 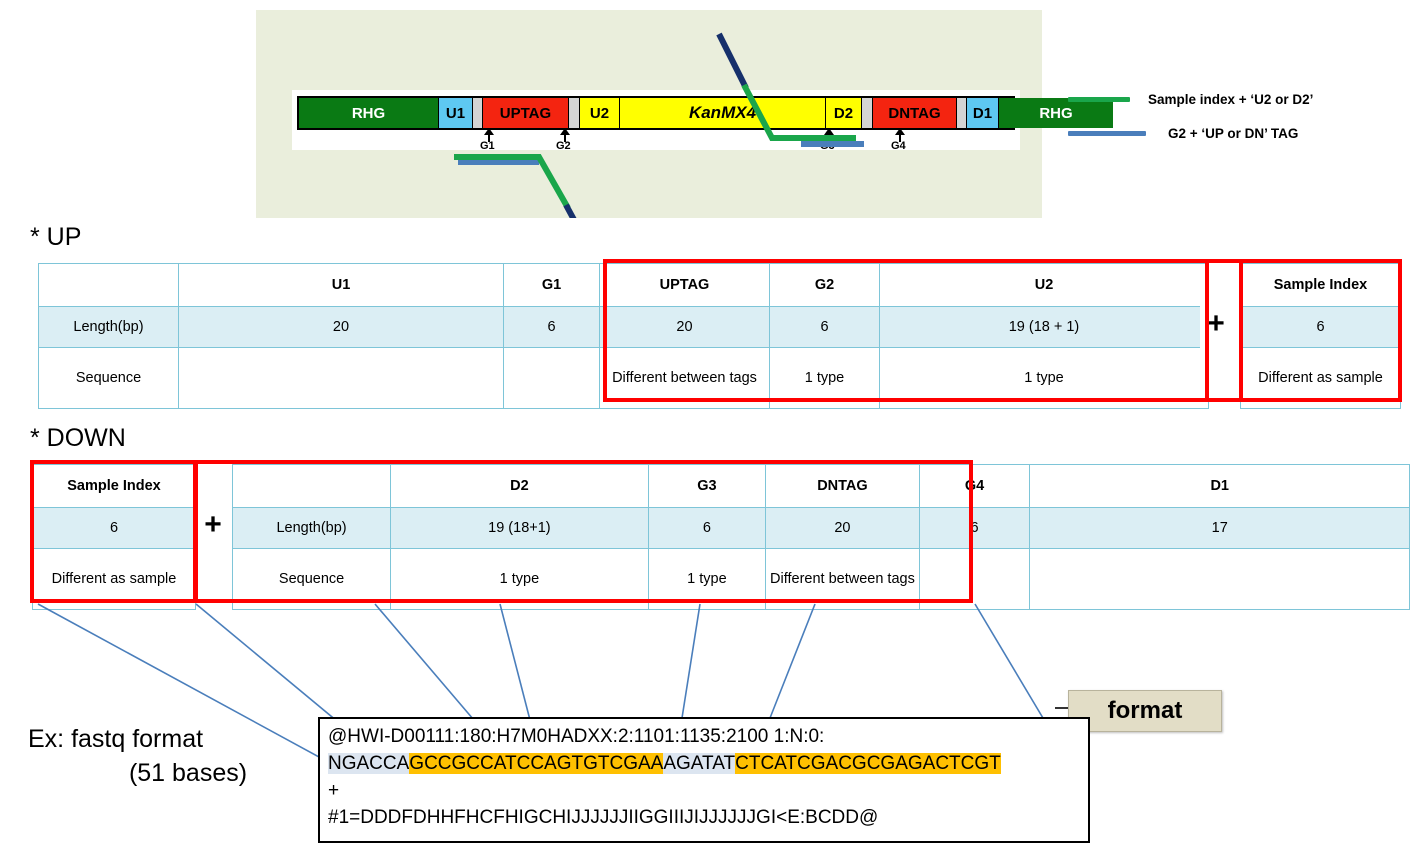 What do you see at coordinates (536, 763) in the screenshot?
I see `fastq-seq-part-d2: GCCGCCATCCAGTGTCGAA` at bounding box center [536, 763].